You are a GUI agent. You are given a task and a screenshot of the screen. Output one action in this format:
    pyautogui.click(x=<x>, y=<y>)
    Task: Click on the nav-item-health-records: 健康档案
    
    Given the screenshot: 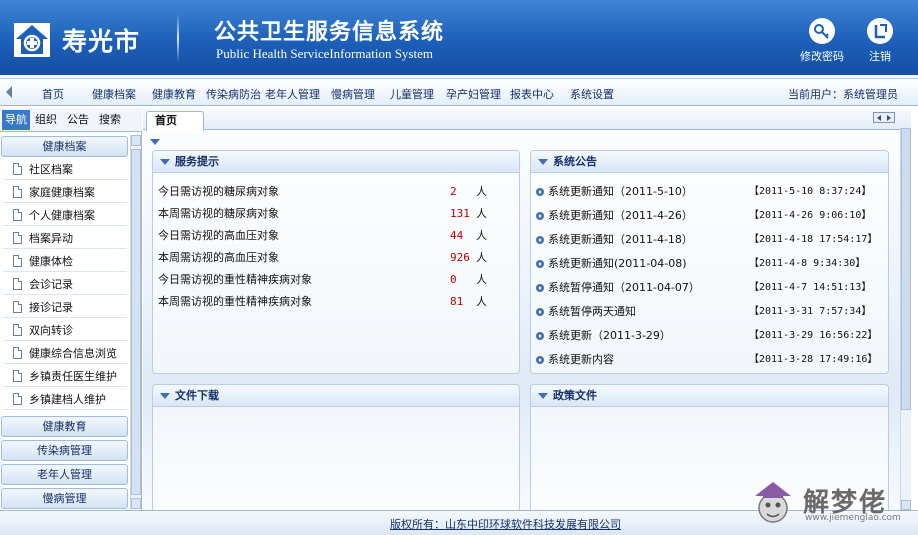 What is the action you would take?
    pyautogui.click(x=114, y=94)
    